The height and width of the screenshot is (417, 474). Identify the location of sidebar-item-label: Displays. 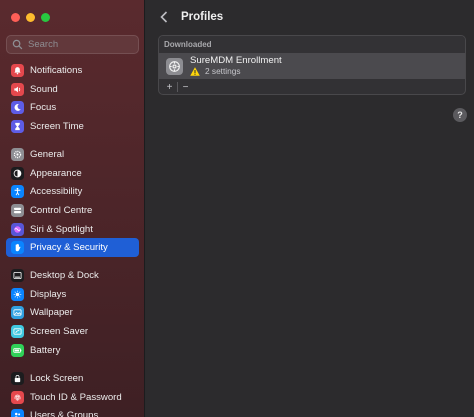
(48, 294).